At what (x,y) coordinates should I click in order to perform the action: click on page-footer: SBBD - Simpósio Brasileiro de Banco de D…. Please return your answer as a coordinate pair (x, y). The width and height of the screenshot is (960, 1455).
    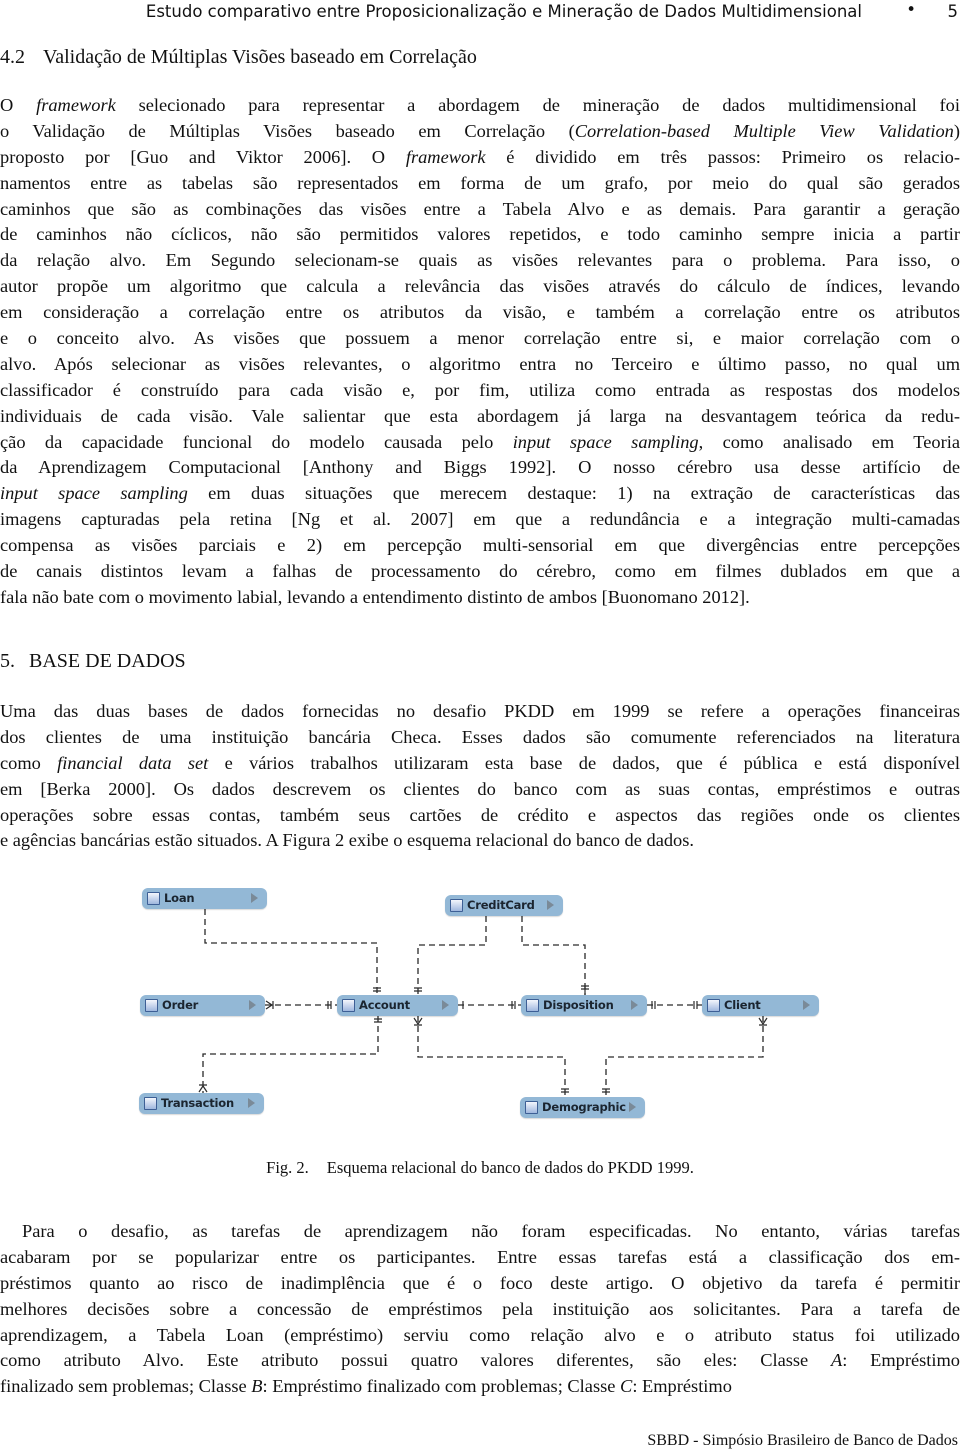
    Looking at the image, I should click on (802, 1440).